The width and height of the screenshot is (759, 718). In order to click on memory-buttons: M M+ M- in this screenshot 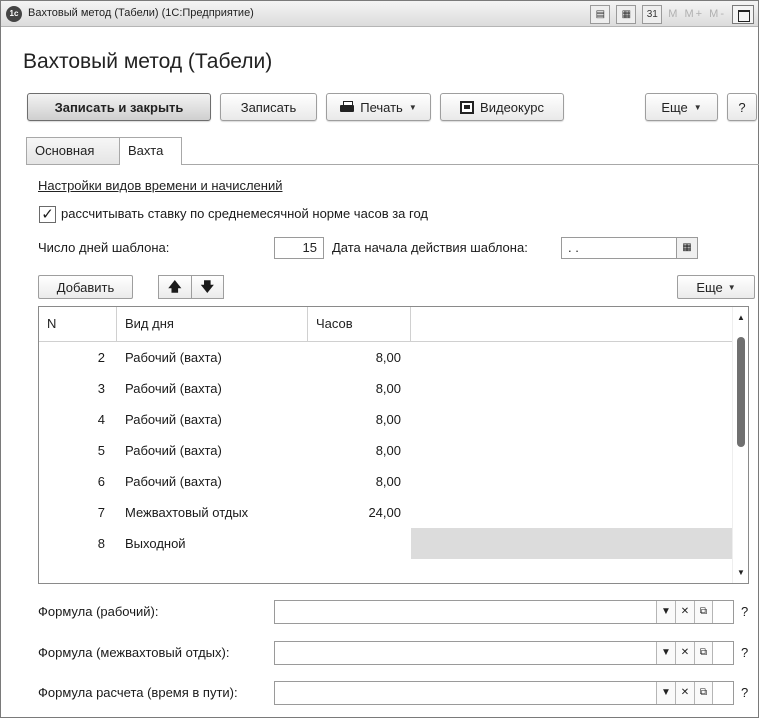, I will do `click(697, 14)`.